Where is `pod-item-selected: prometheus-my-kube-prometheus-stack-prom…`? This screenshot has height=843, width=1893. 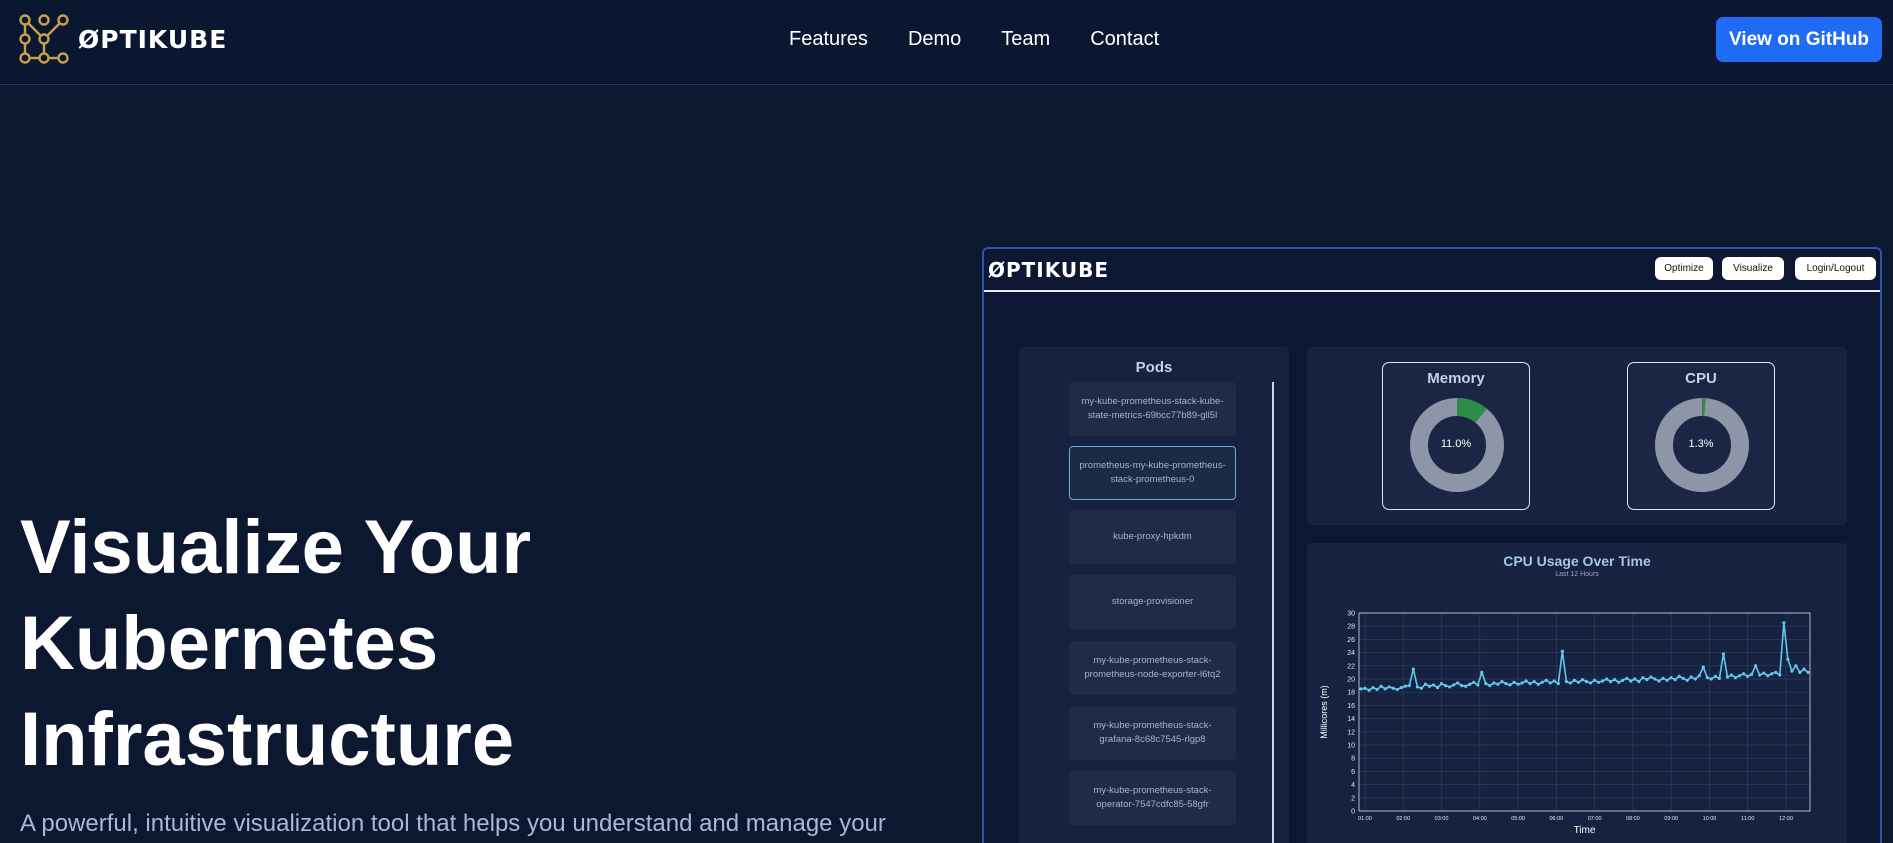 pod-item-selected: prometheus-my-kube-prometheus-stack-prom… is located at coordinates (1152, 473).